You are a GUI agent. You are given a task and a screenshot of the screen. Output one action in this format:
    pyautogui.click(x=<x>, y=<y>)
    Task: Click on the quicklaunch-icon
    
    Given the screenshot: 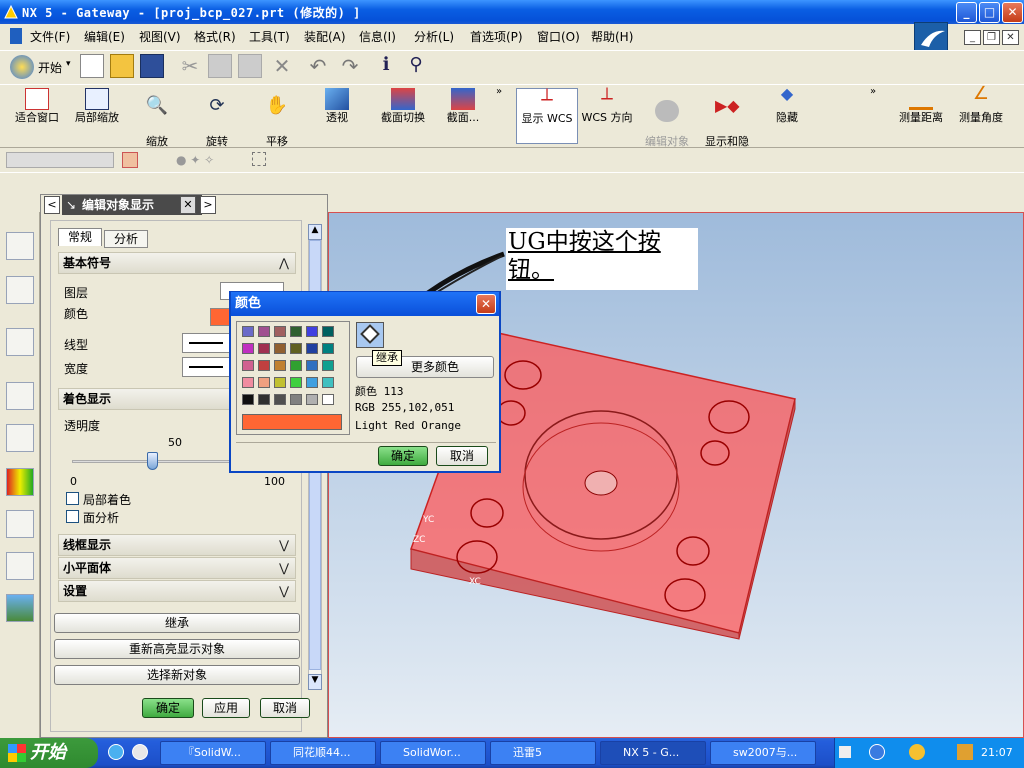 What is the action you would take?
    pyautogui.click(x=140, y=752)
    